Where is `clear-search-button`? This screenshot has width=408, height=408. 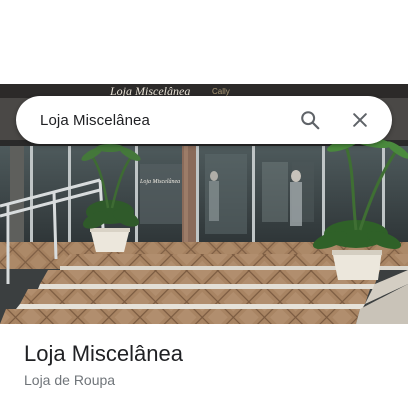 clear-search-button is located at coordinates (360, 120).